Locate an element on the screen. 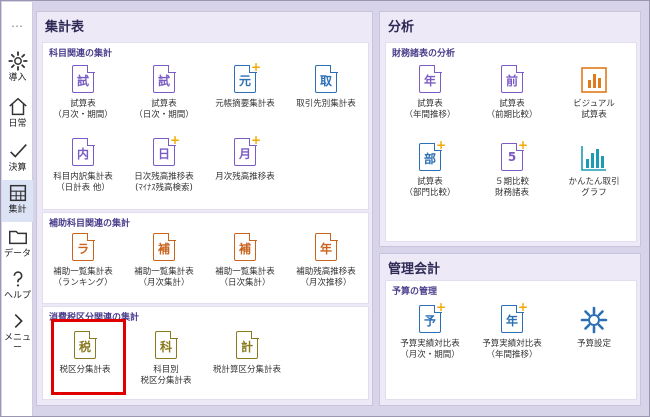  tile-label: 税計算区分集計表 is located at coordinates (246, 370).